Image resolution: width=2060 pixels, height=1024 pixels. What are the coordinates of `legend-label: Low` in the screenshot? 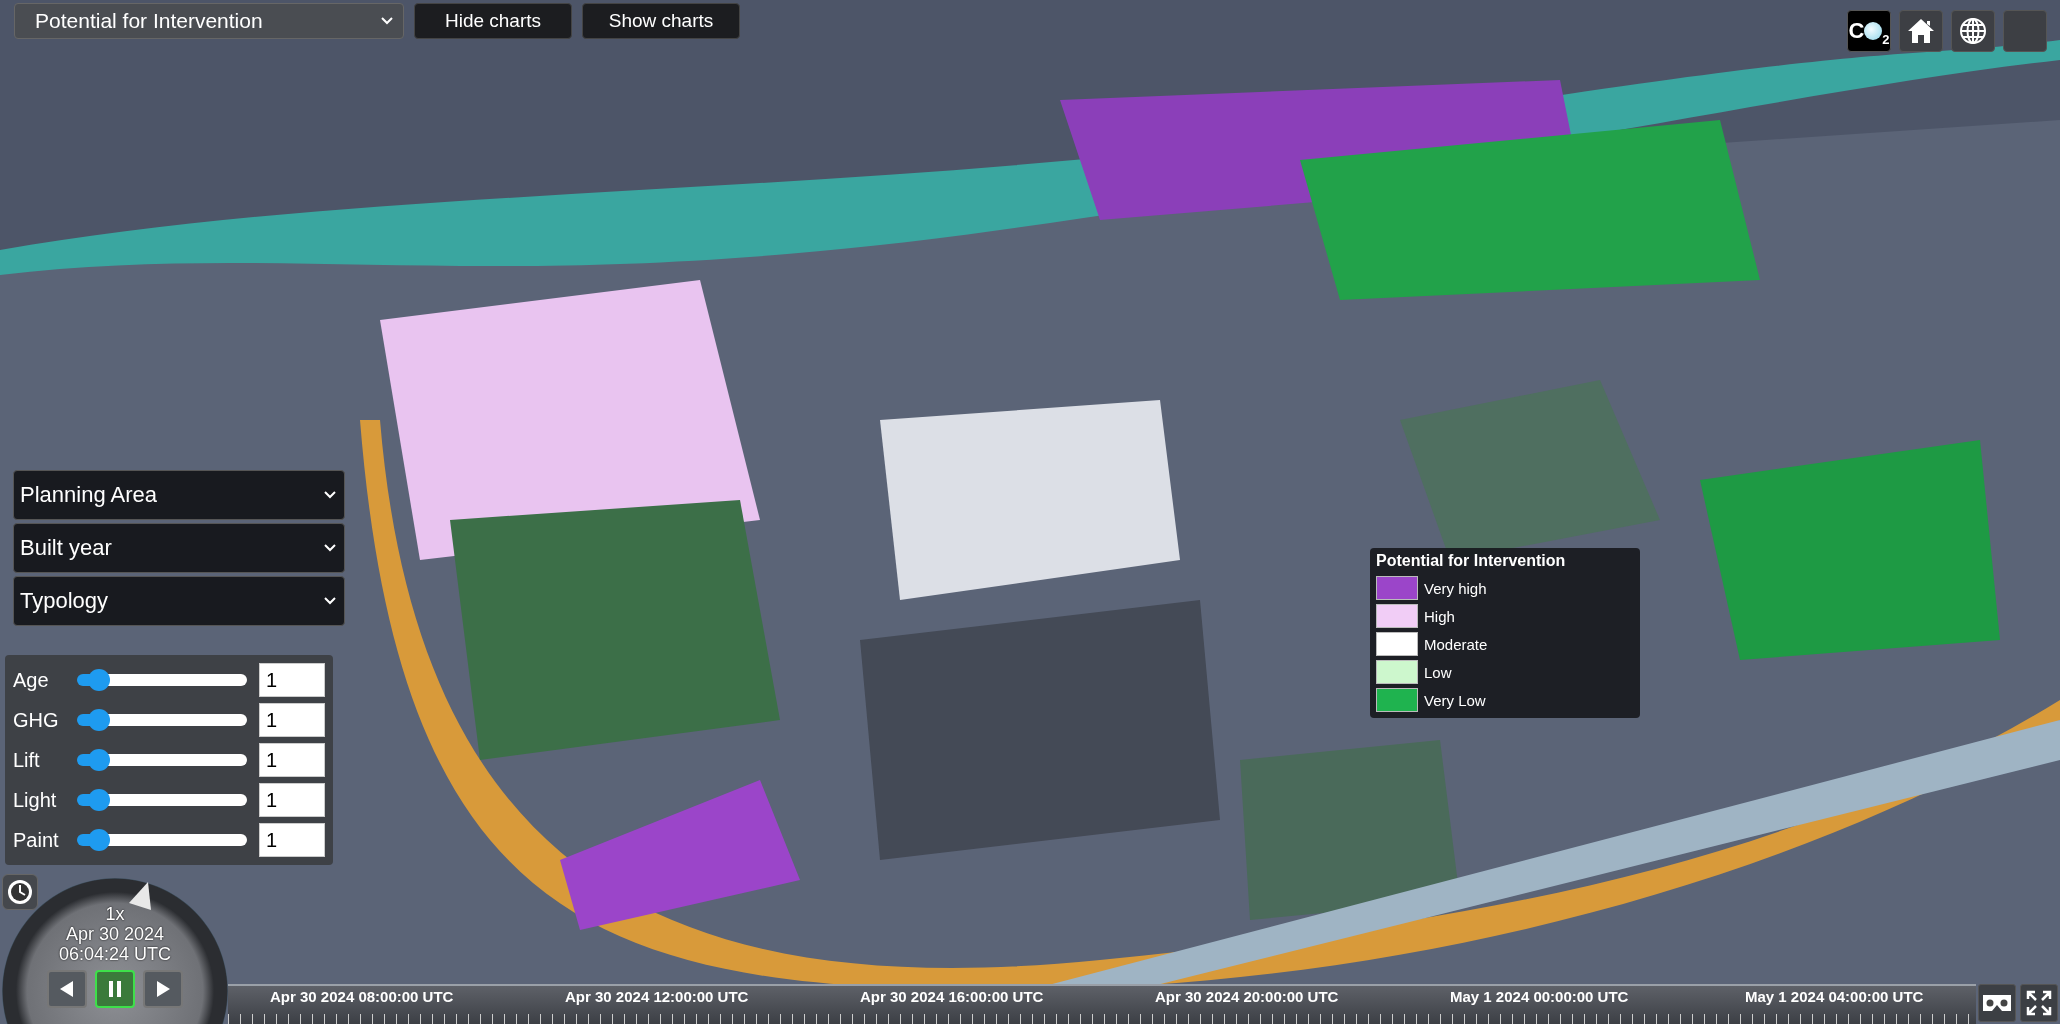 It's located at (1438, 672).